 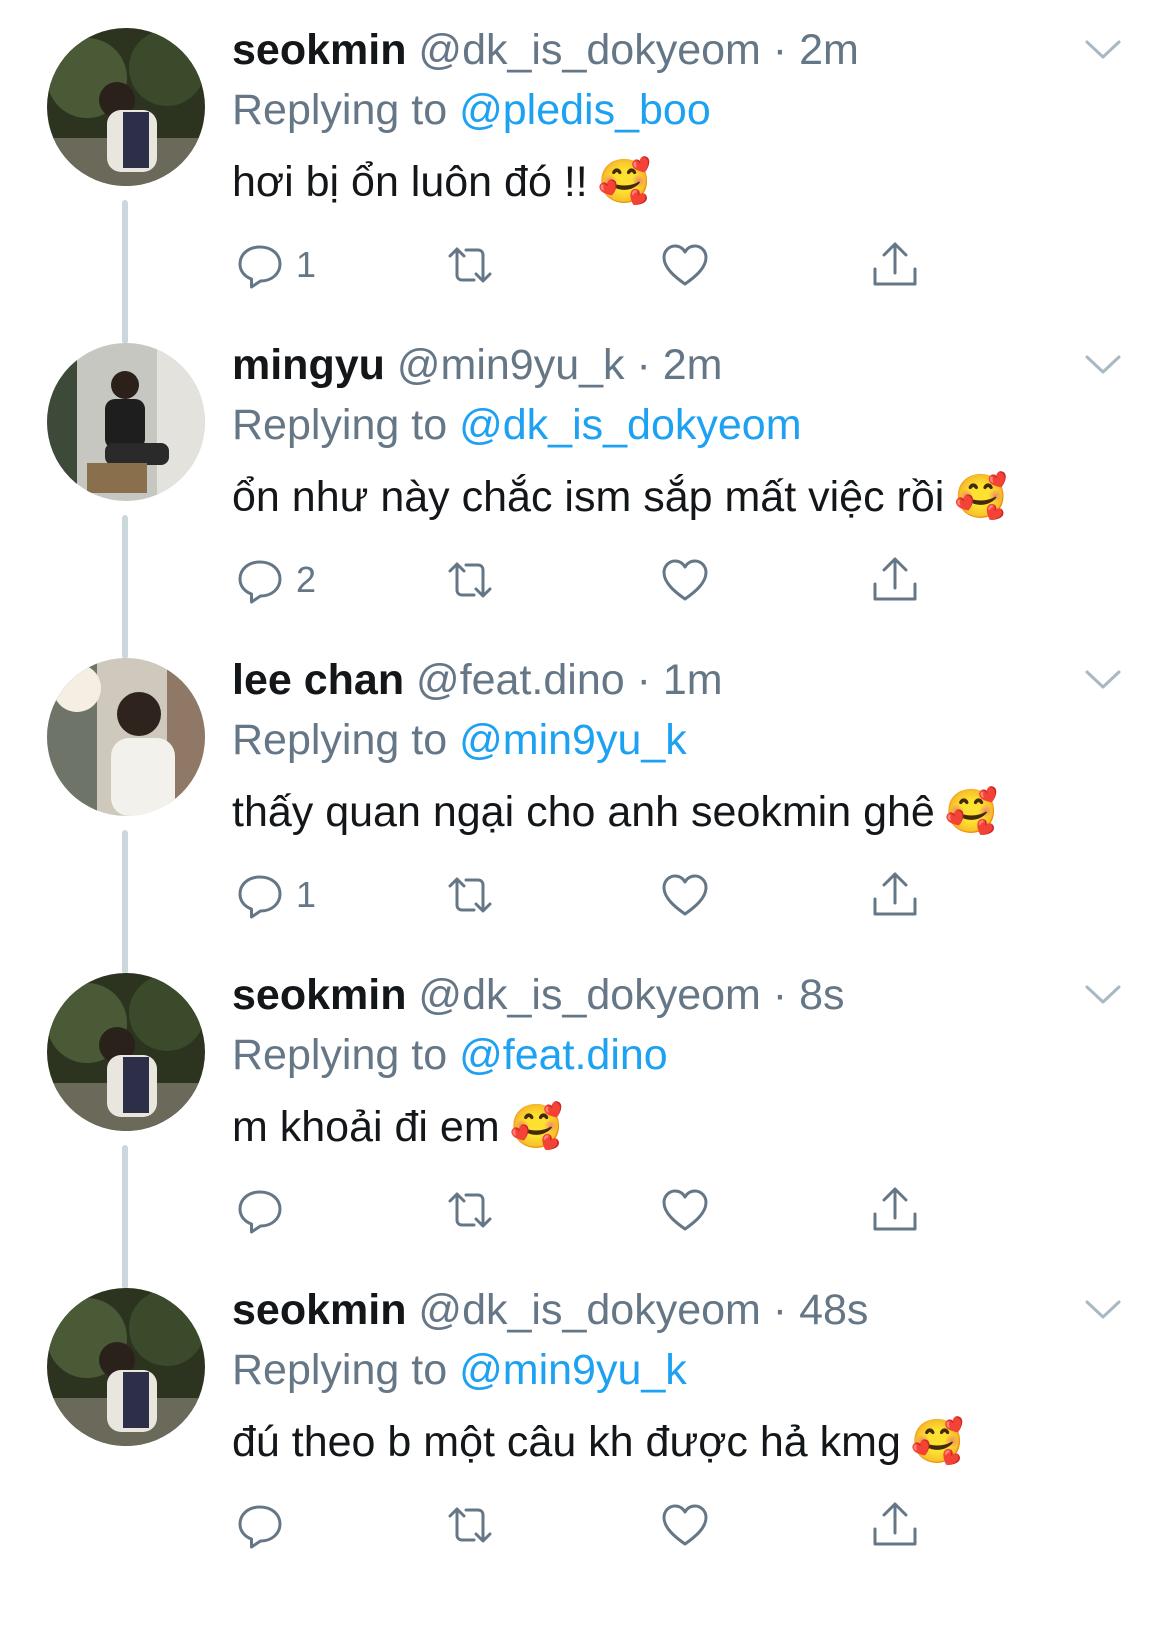 I want to click on mention-link: @pledis_boo, so click(x=585, y=110).